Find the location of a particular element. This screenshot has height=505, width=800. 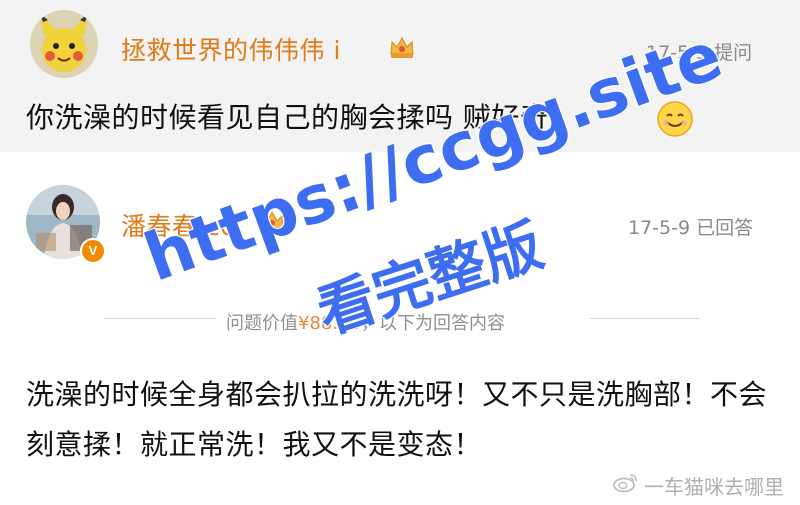

question-value-divider: 问题价值¥88.00，以下为回答内容 is located at coordinates (400, 321).